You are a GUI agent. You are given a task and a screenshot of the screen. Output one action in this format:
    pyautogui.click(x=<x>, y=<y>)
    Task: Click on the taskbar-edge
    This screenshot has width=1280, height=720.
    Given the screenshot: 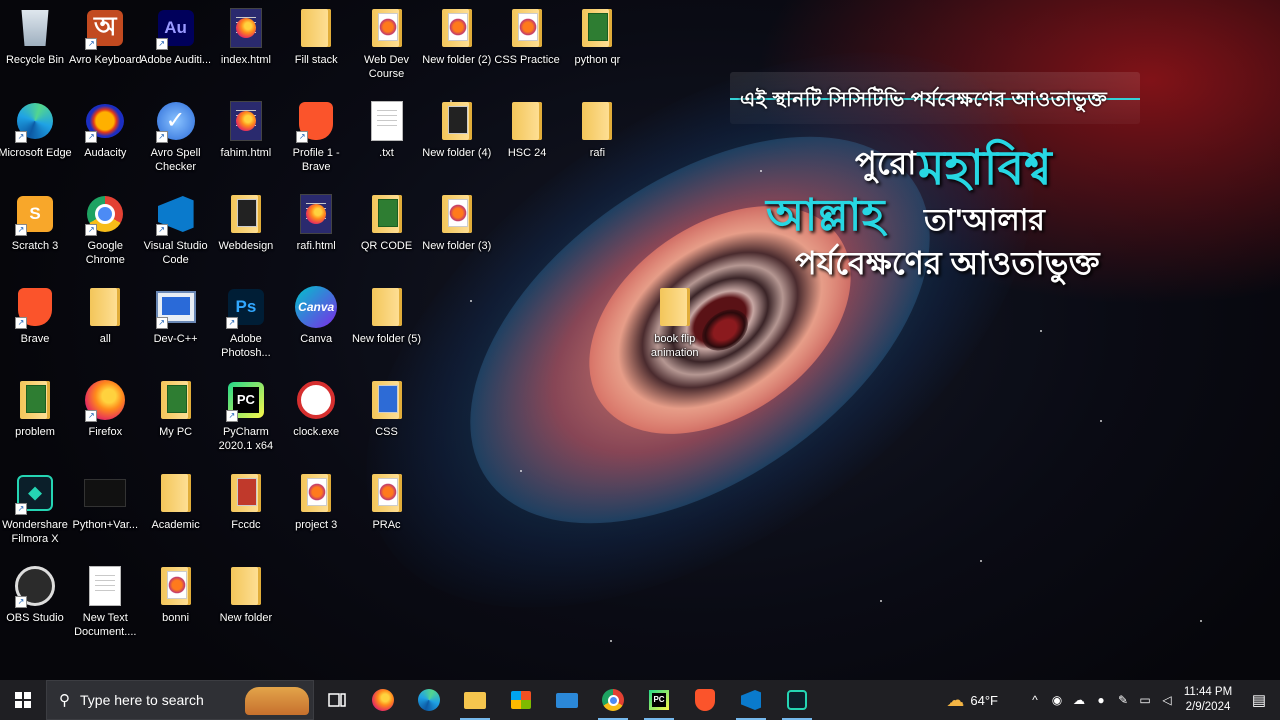 What is the action you would take?
    pyautogui.click(x=429, y=700)
    